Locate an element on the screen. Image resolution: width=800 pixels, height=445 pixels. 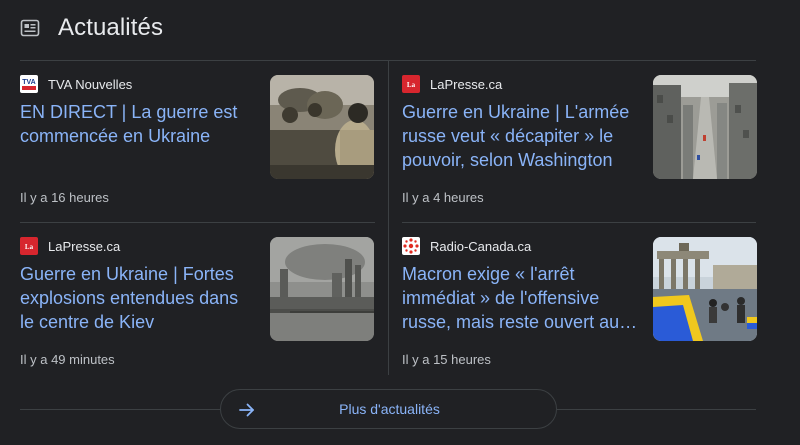
city-avenue-aerial-photo is located at coordinates (705, 127).